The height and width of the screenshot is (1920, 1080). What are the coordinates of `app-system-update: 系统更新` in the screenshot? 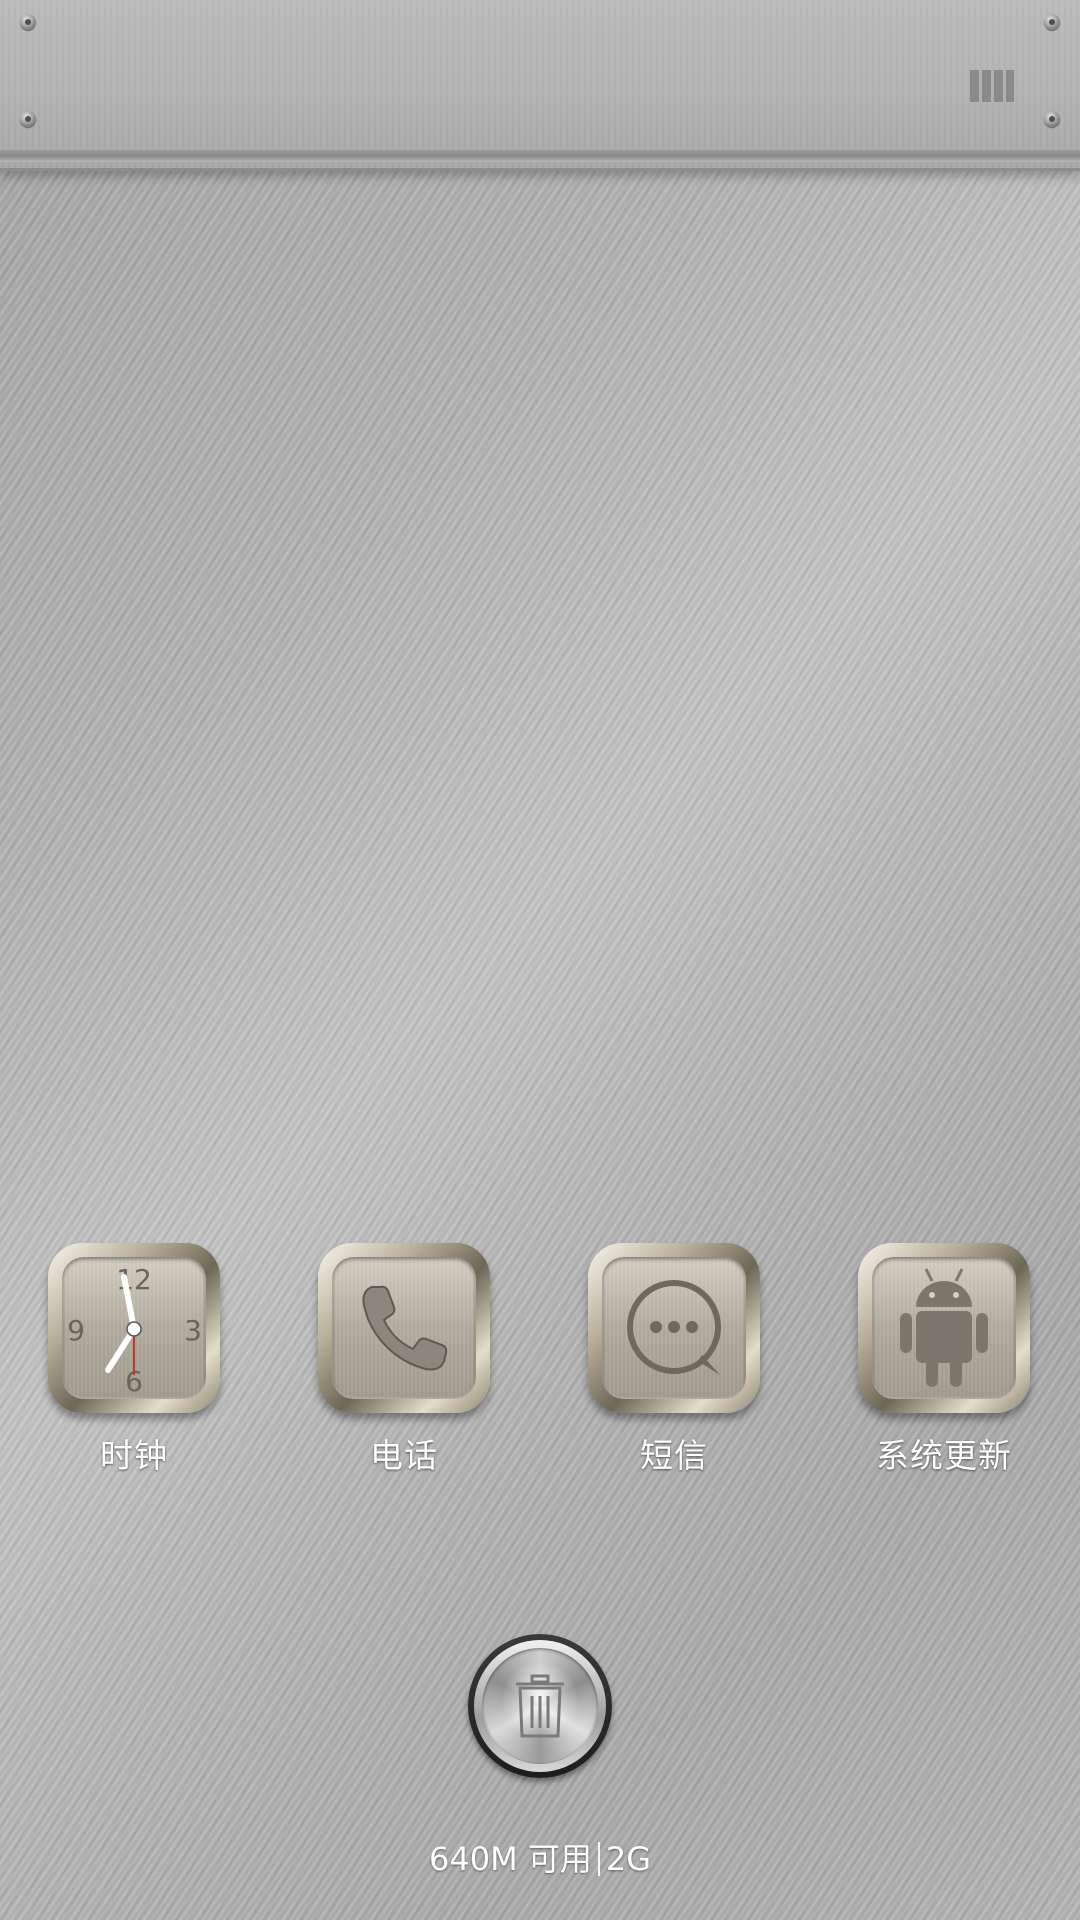 It's located at (944, 1360).